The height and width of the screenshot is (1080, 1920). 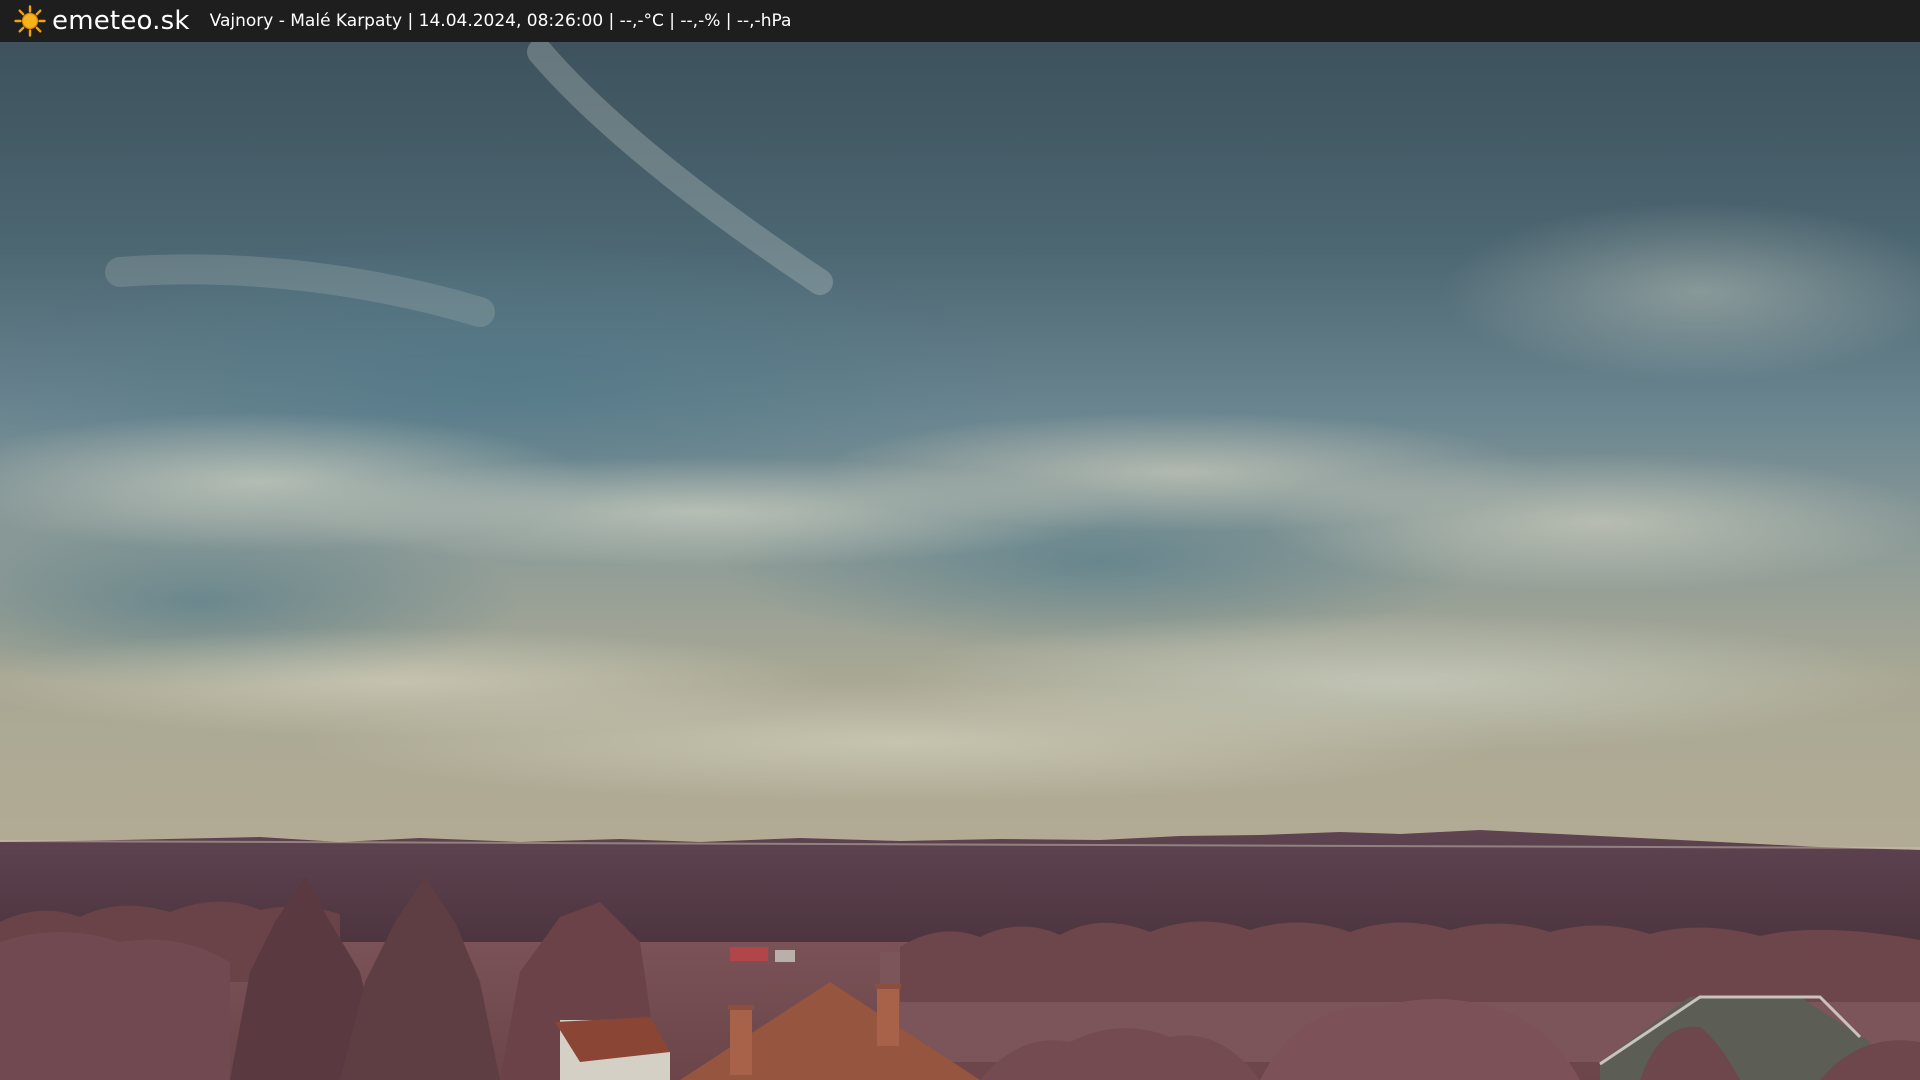 I want to click on brand-name: emeteo.sk, so click(x=121, y=21).